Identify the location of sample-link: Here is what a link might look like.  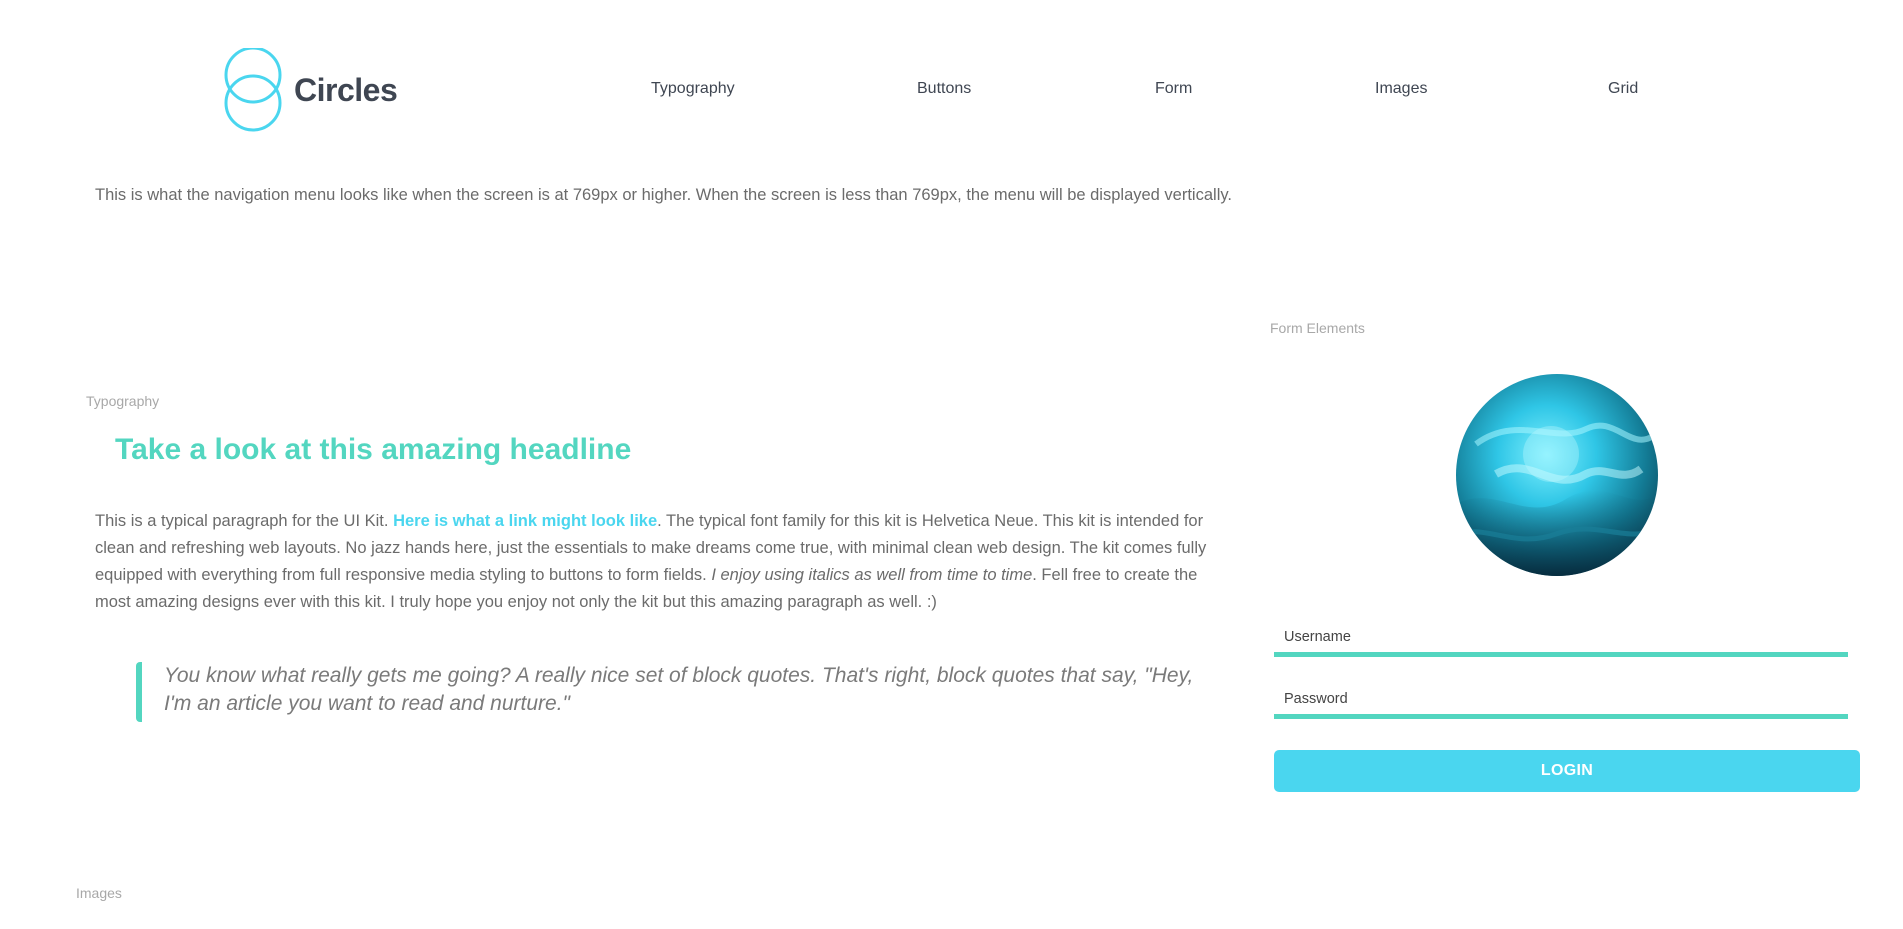
(525, 521).